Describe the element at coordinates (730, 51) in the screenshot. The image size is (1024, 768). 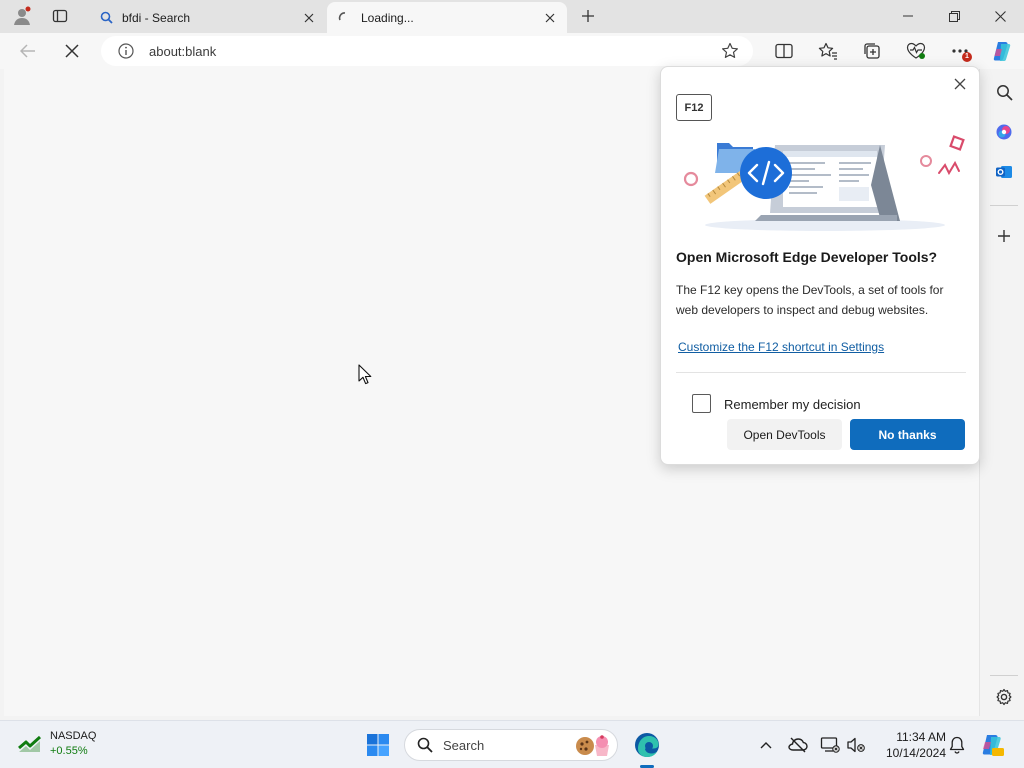
I see `favorite-star-icon` at that location.